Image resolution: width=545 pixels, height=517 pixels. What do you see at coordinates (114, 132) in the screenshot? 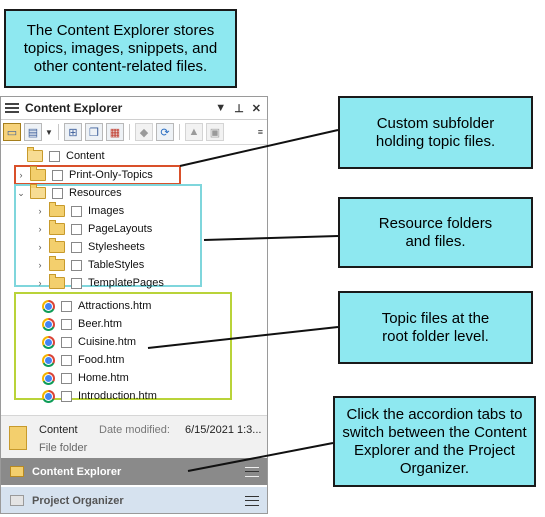
I see `grid-view-icon: ▦` at bounding box center [114, 132].